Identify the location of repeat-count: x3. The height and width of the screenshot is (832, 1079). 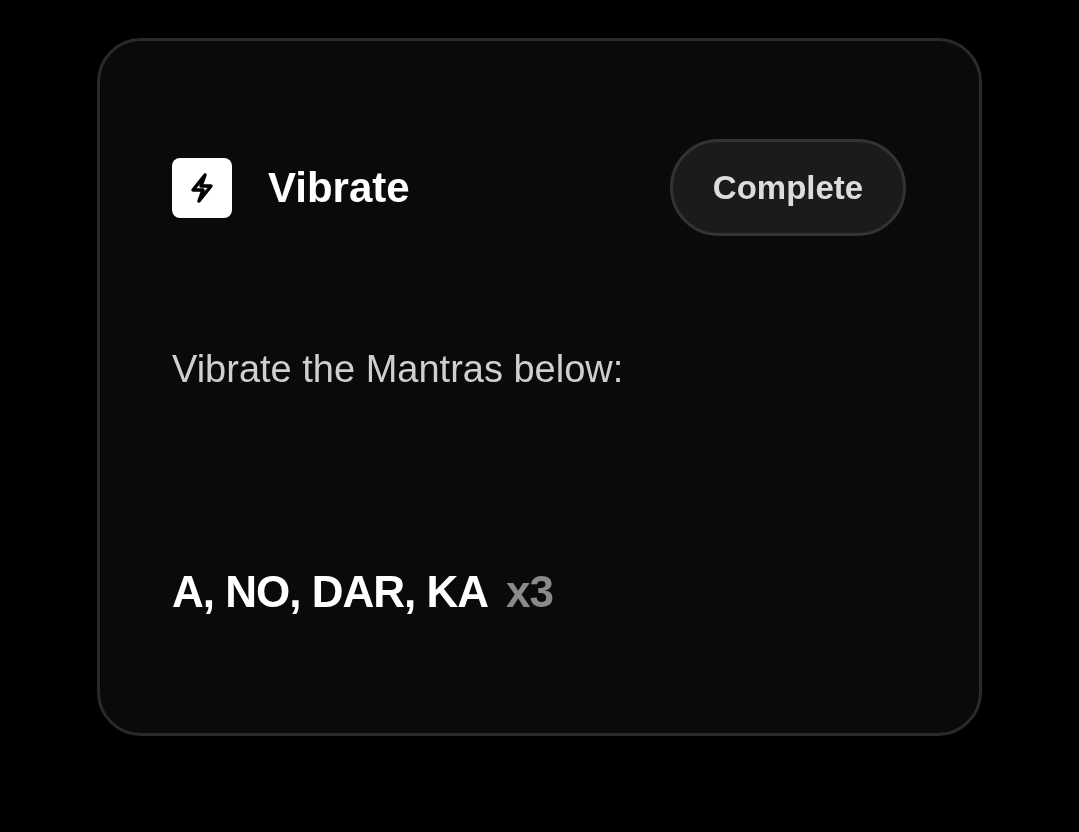
(529, 592).